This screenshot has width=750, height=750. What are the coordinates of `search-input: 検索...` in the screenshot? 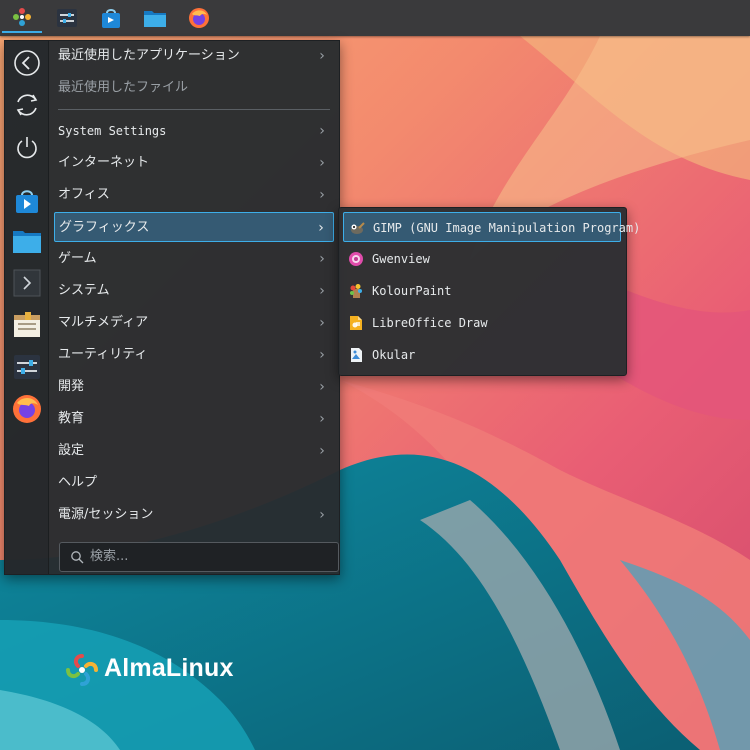 It's located at (109, 557).